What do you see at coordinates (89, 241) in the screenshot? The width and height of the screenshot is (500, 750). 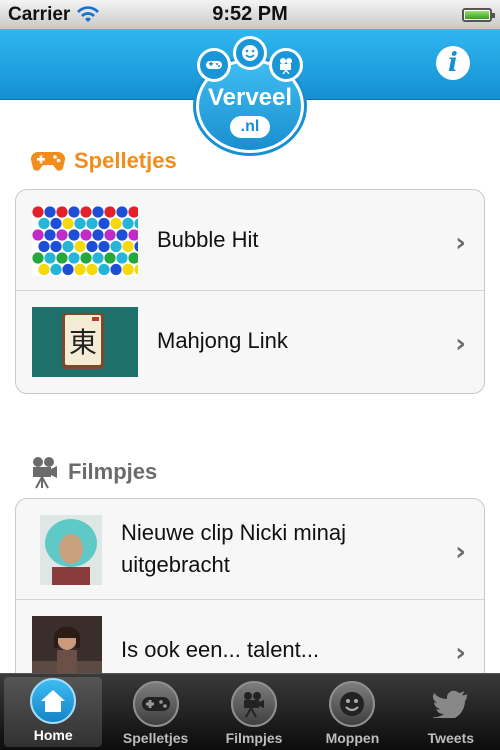 I see `bubble-hit-thumbnail` at bounding box center [89, 241].